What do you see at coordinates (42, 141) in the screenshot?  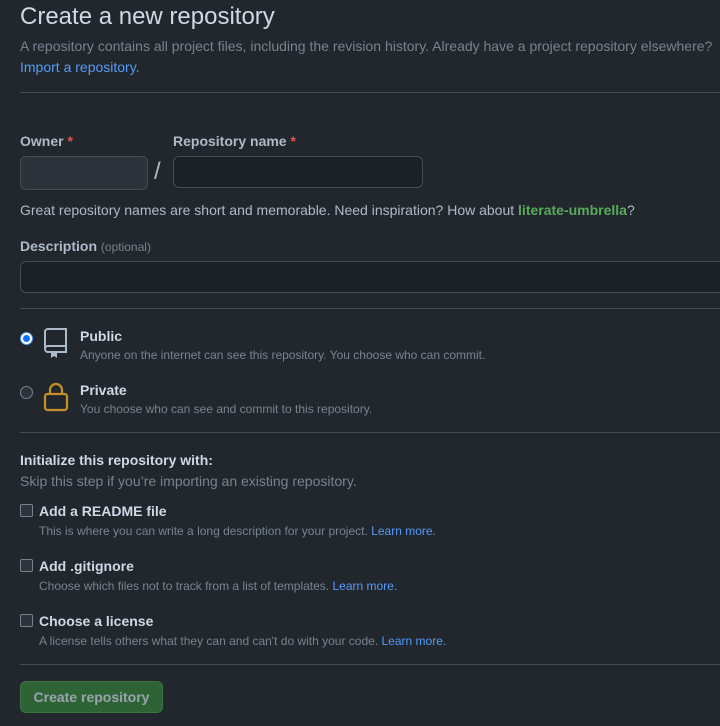 I see `owner-label-text: Owner` at bounding box center [42, 141].